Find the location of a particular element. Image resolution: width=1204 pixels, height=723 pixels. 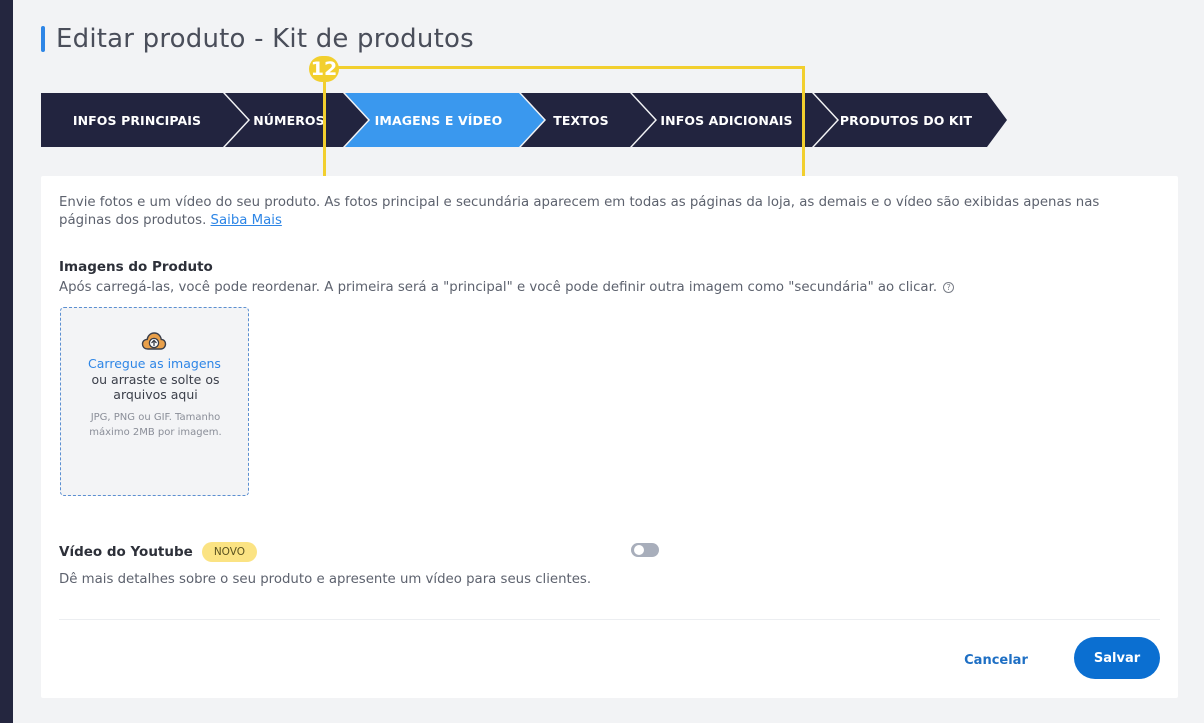

save-button: Salvar is located at coordinates (1117, 658).